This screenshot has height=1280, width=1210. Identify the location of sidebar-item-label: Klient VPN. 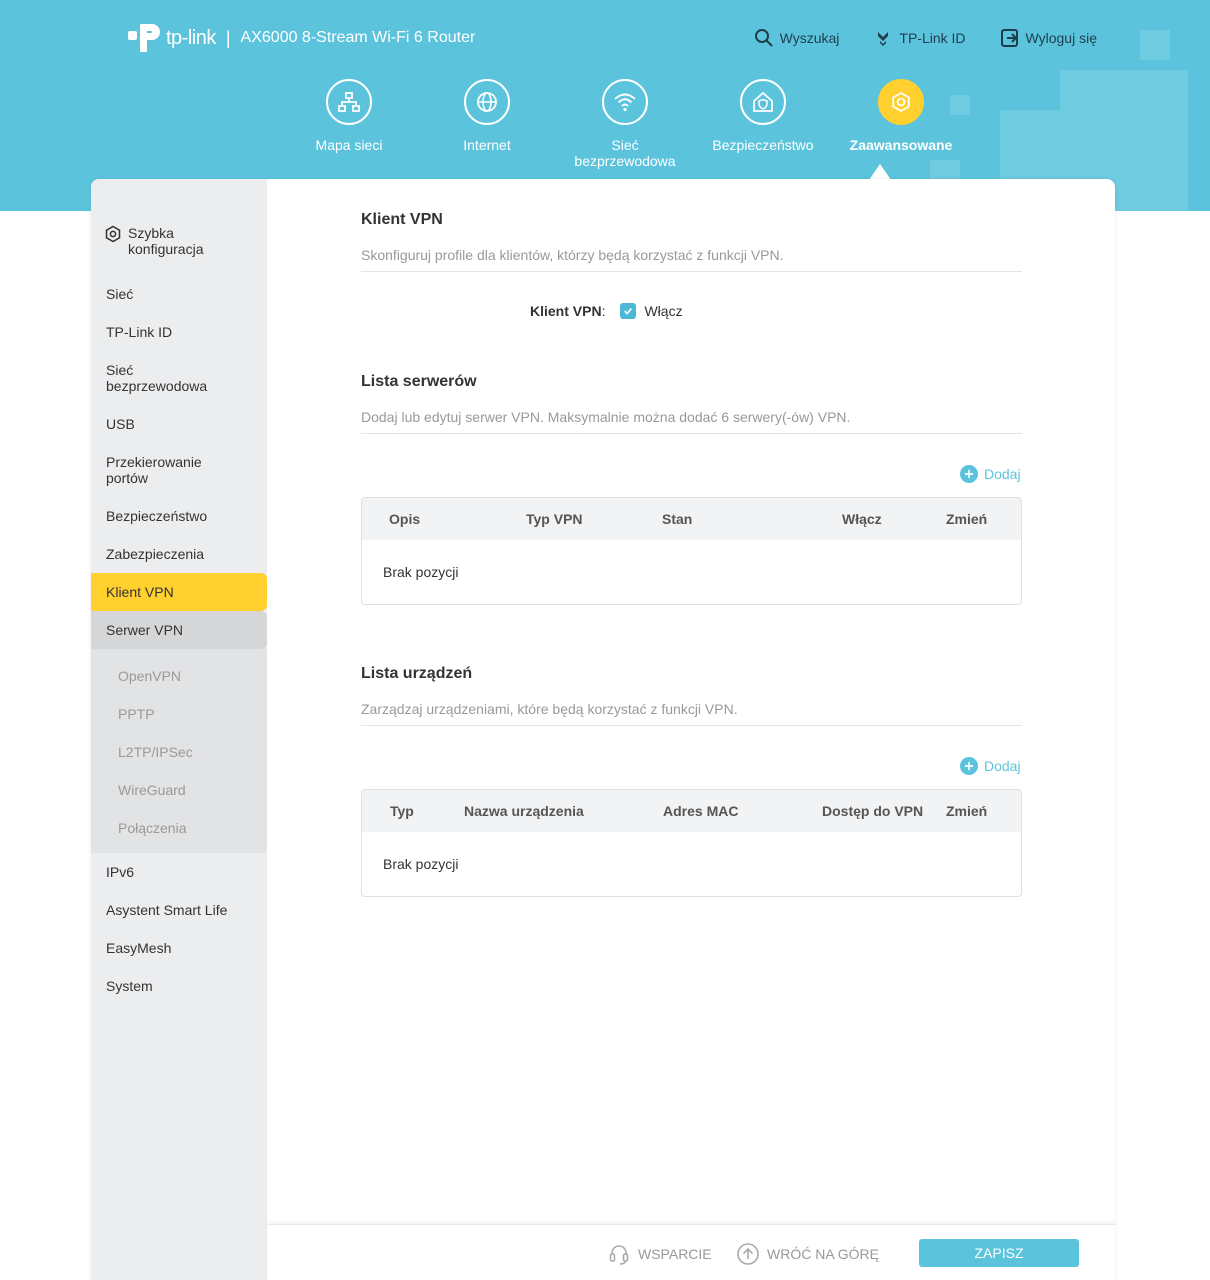
(140, 592).